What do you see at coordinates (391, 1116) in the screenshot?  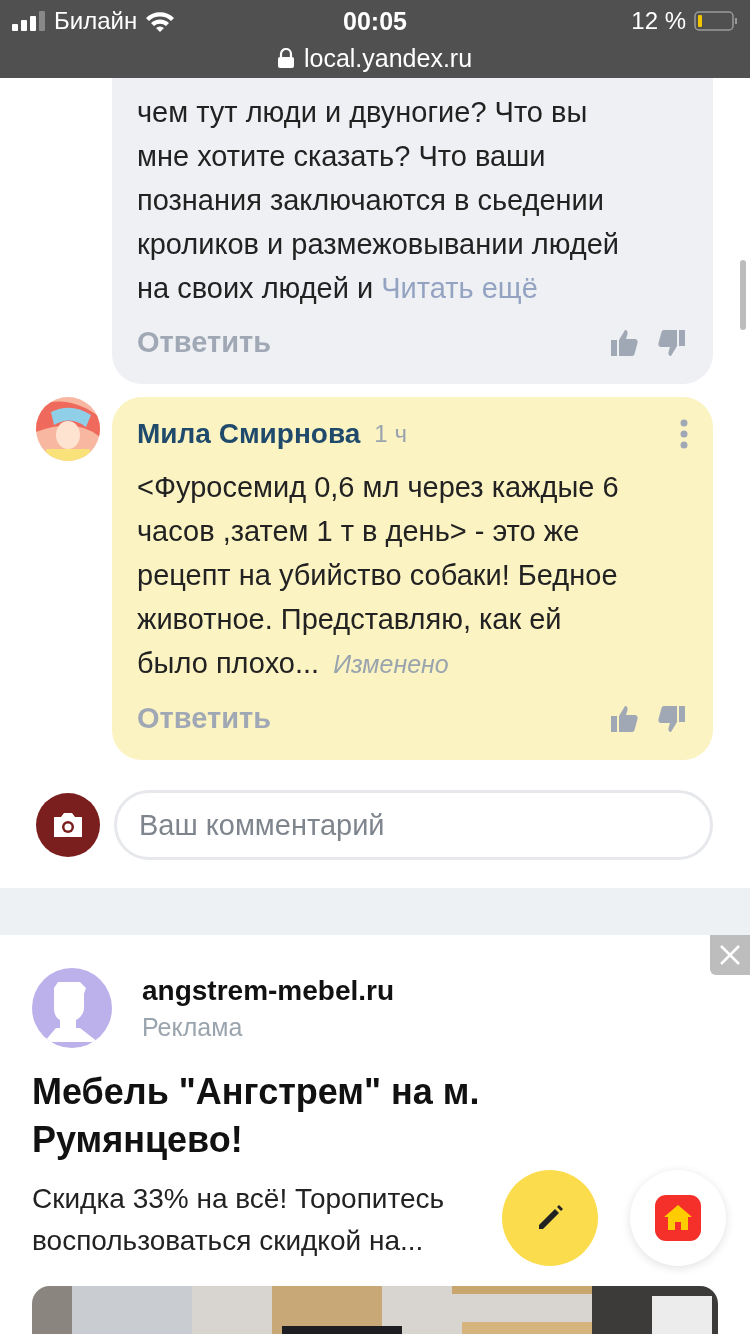 I see `ad-title: Мебель "Ангстрем" на м. Румянцево!` at bounding box center [391, 1116].